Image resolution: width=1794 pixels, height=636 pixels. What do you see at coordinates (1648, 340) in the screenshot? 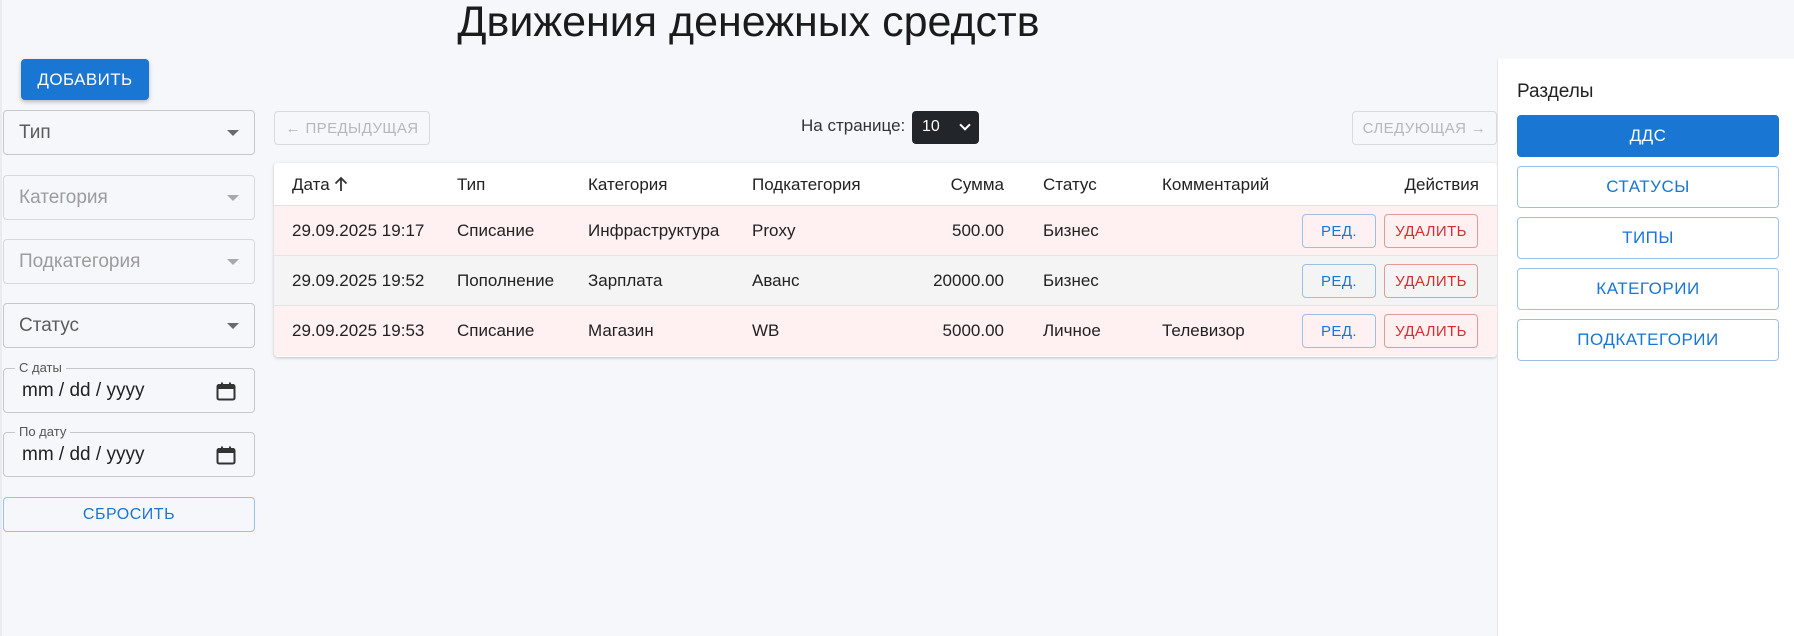
I see `sidebar-item-subcategories: ПОДКАТЕГОРИИ` at bounding box center [1648, 340].